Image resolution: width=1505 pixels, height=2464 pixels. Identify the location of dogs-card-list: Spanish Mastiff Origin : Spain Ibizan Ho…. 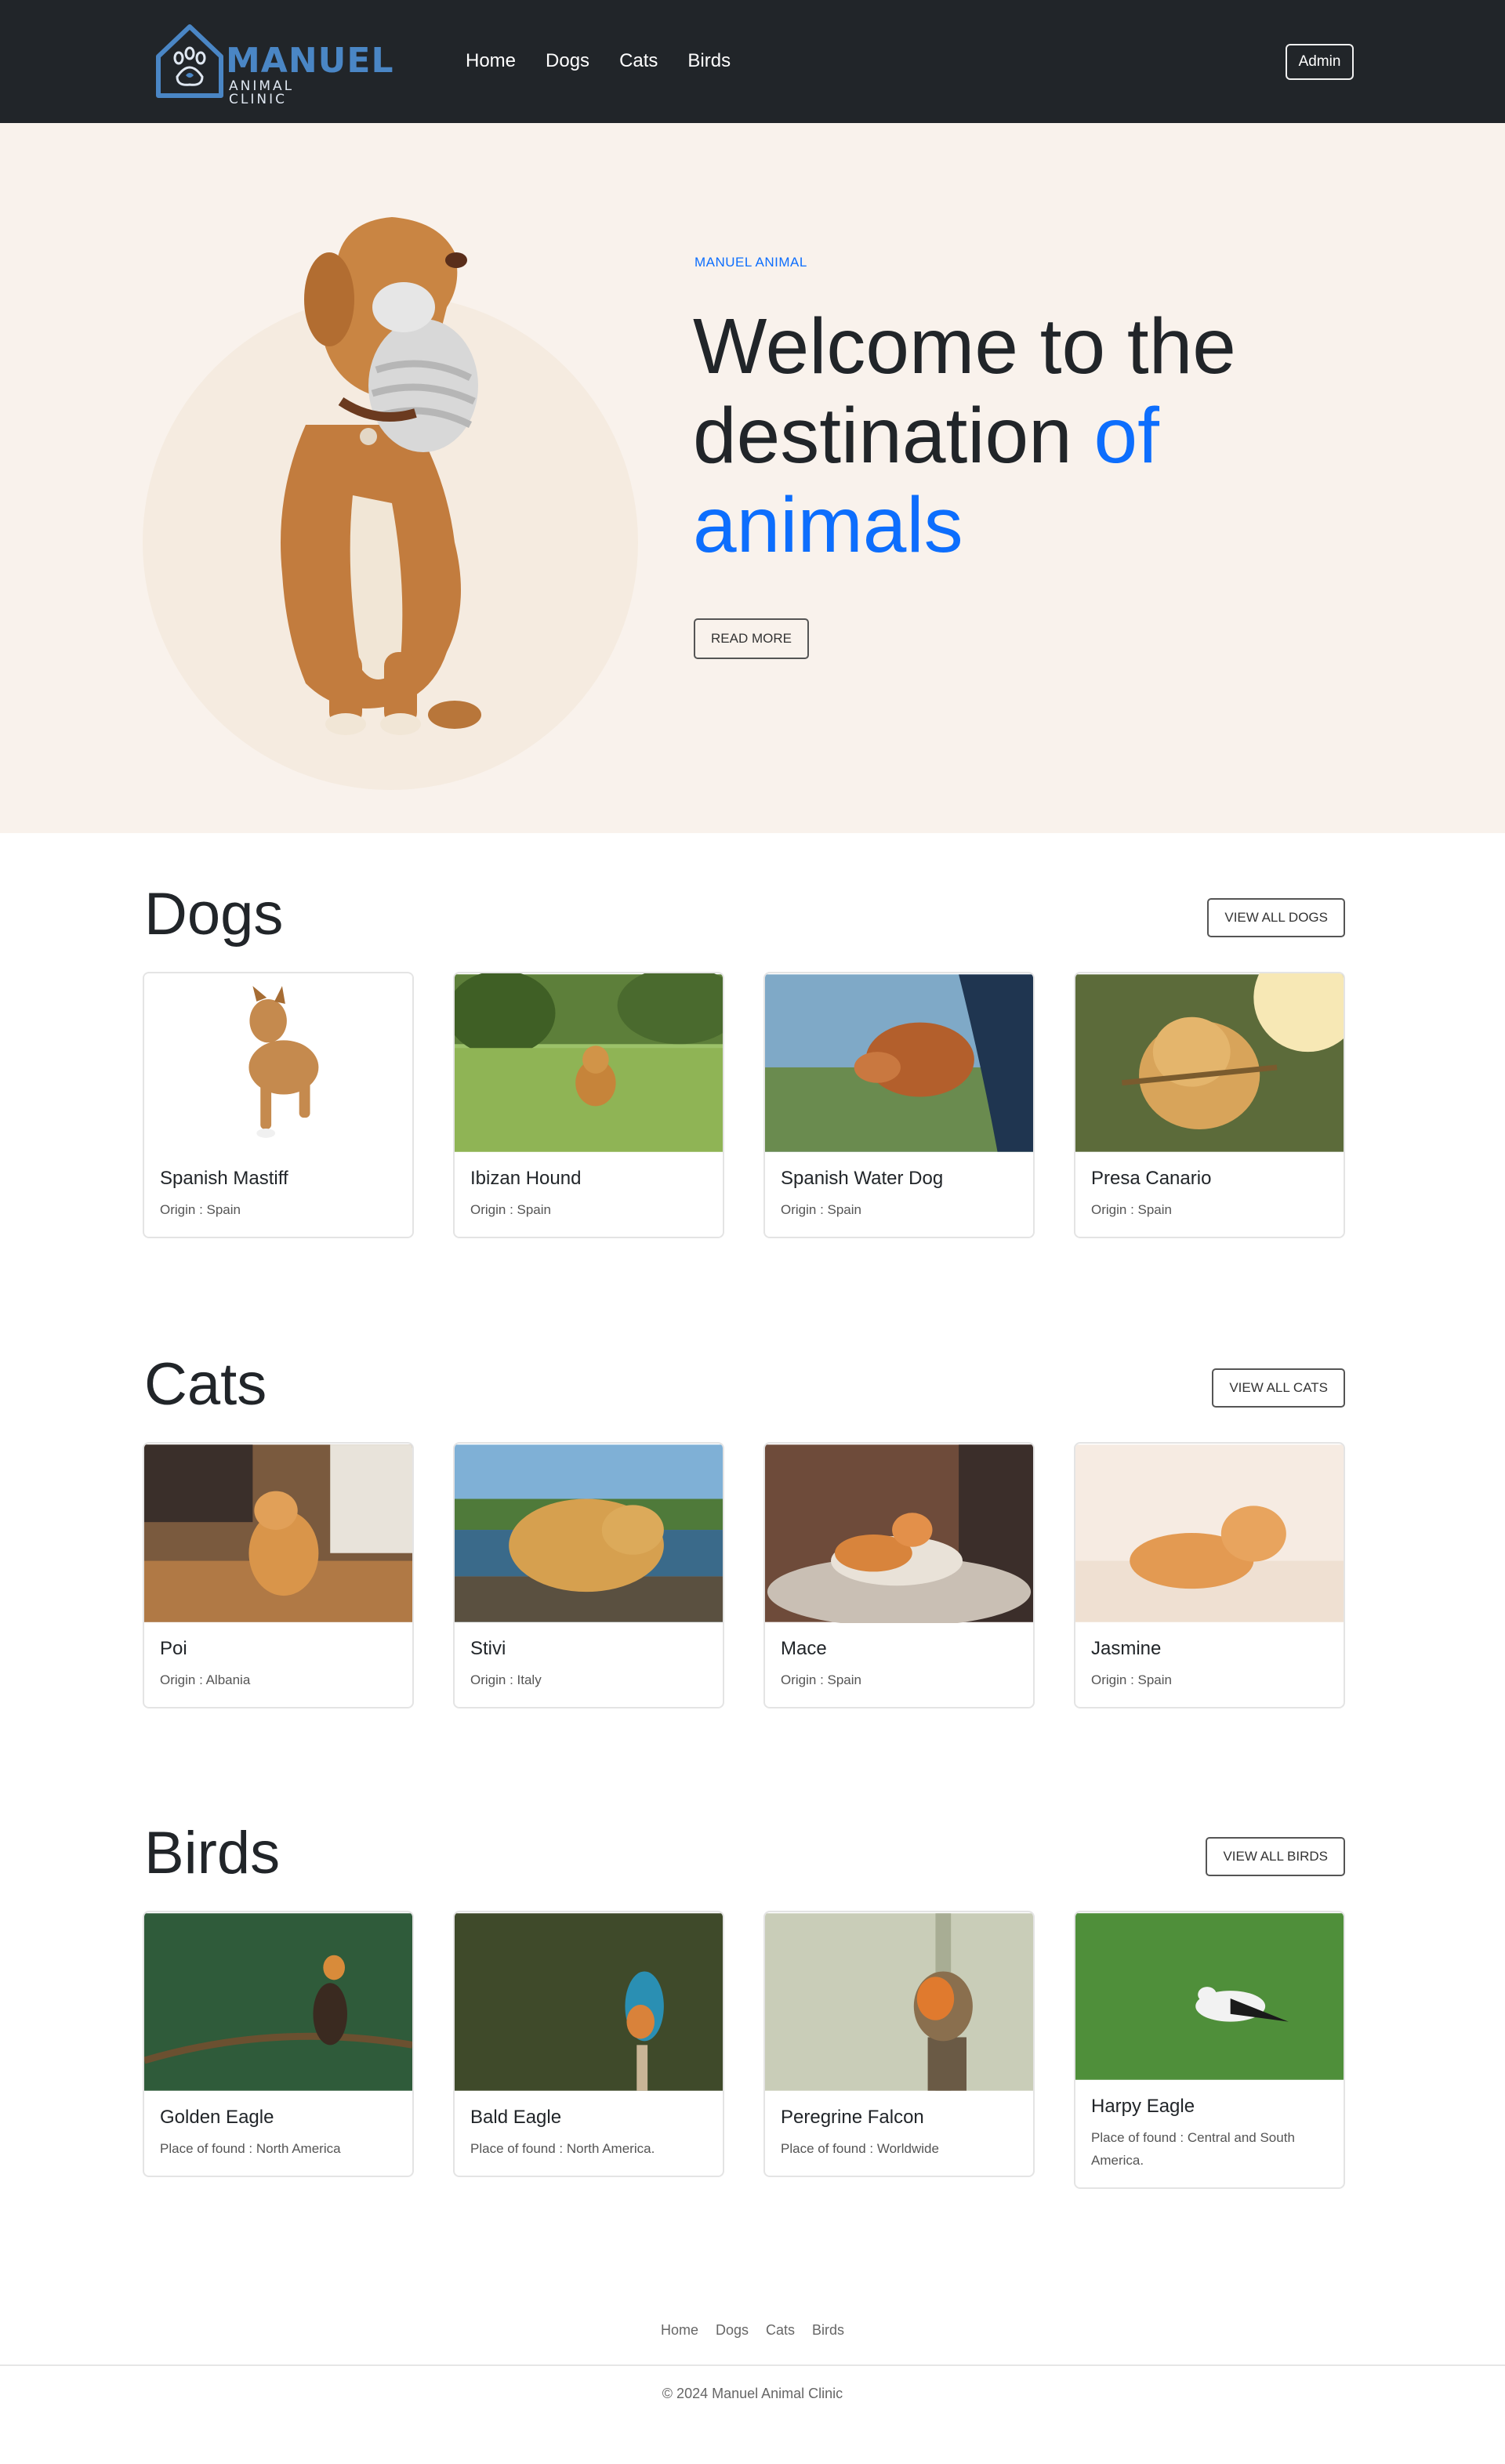
(744, 1105).